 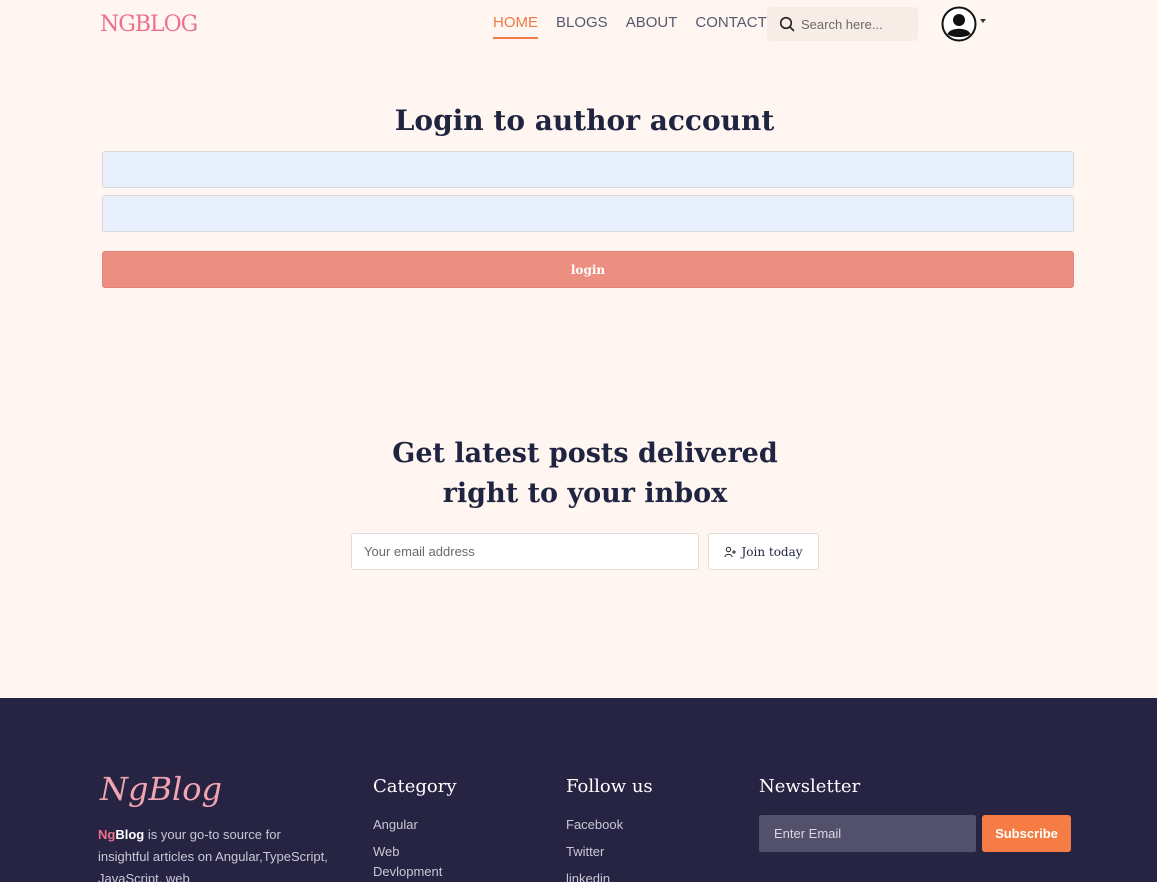 What do you see at coordinates (418, 862) in the screenshot?
I see `category-link-web-development: Web Devlopment` at bounding box center [418, 862].